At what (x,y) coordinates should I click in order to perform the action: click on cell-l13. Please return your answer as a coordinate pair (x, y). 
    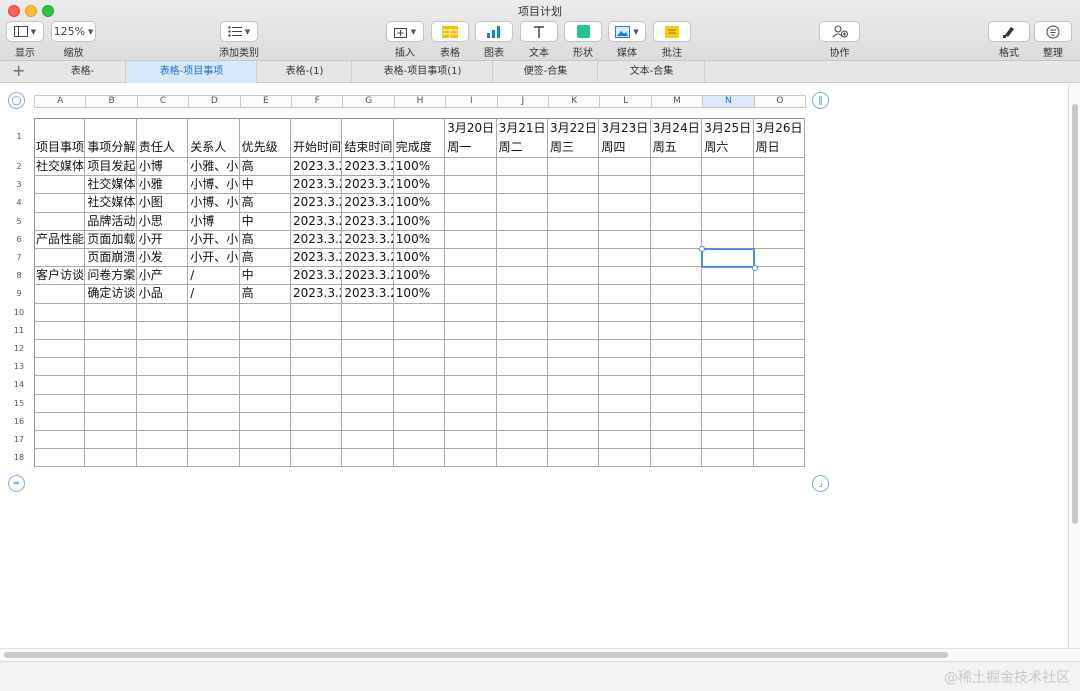
    Looking at the image, I should click on (625, 367).